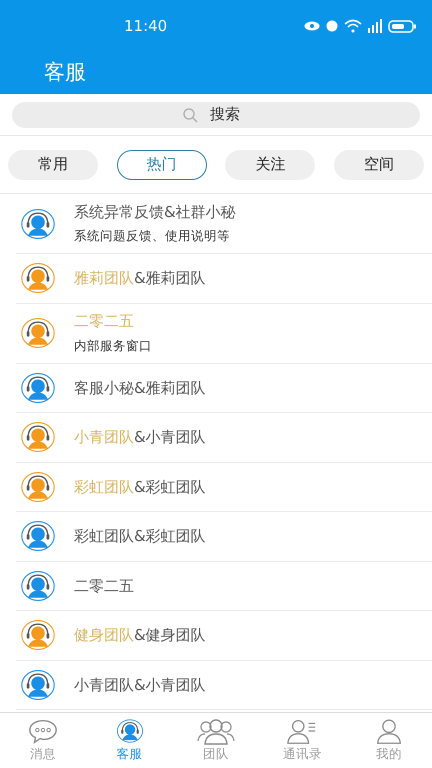  Describe the element at coordinates (53, 165) in the screenshot. I see `filter-tab: 常用` at that location.